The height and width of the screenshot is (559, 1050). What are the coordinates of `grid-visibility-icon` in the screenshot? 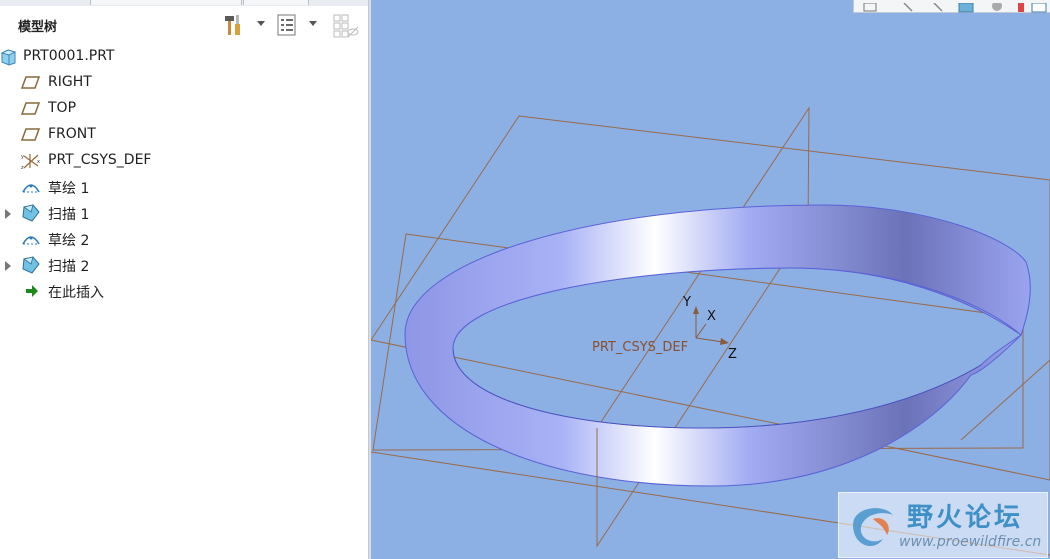 It's located at (346, 26).